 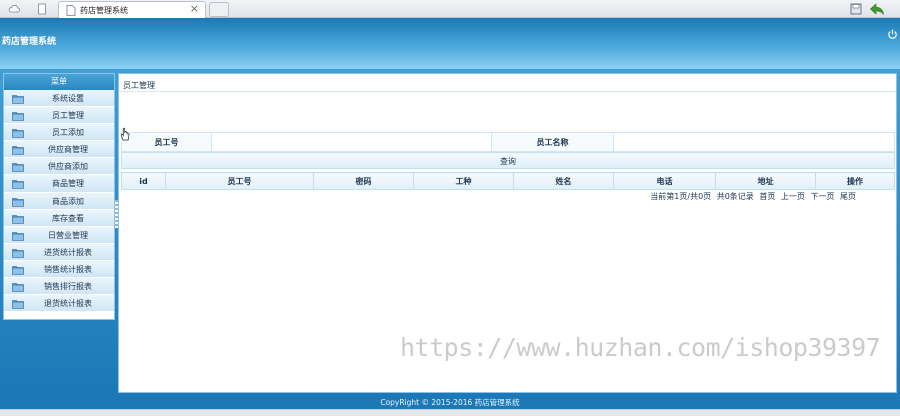 What do you see at coordinates (877, 9) in the screenshot?
I see `back-arrow-icon` at bounding box center [877, 9].